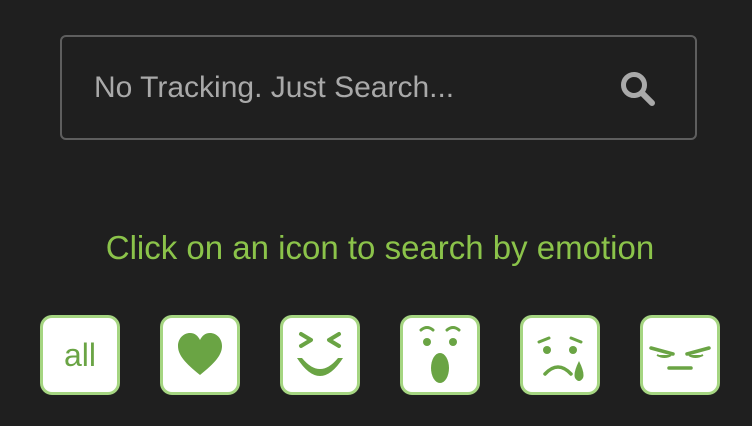 The height and width of the screenshot is (426, 752). What do you see at coordinates (380, 247) in the screenshot?
I see `emotion-search-headline: Click on an icon to search by emotion` at bounding box center [380, 247].